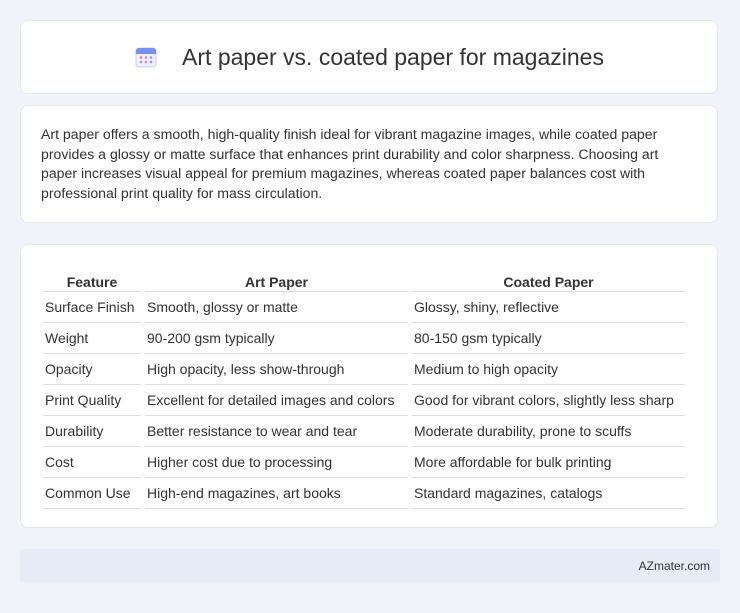  What do you see at coordinates (548, 431) in the screenshot?
I see `coated-paper-cell: Moderate durability, prone to scuffs` at bounding box center [548, 431].